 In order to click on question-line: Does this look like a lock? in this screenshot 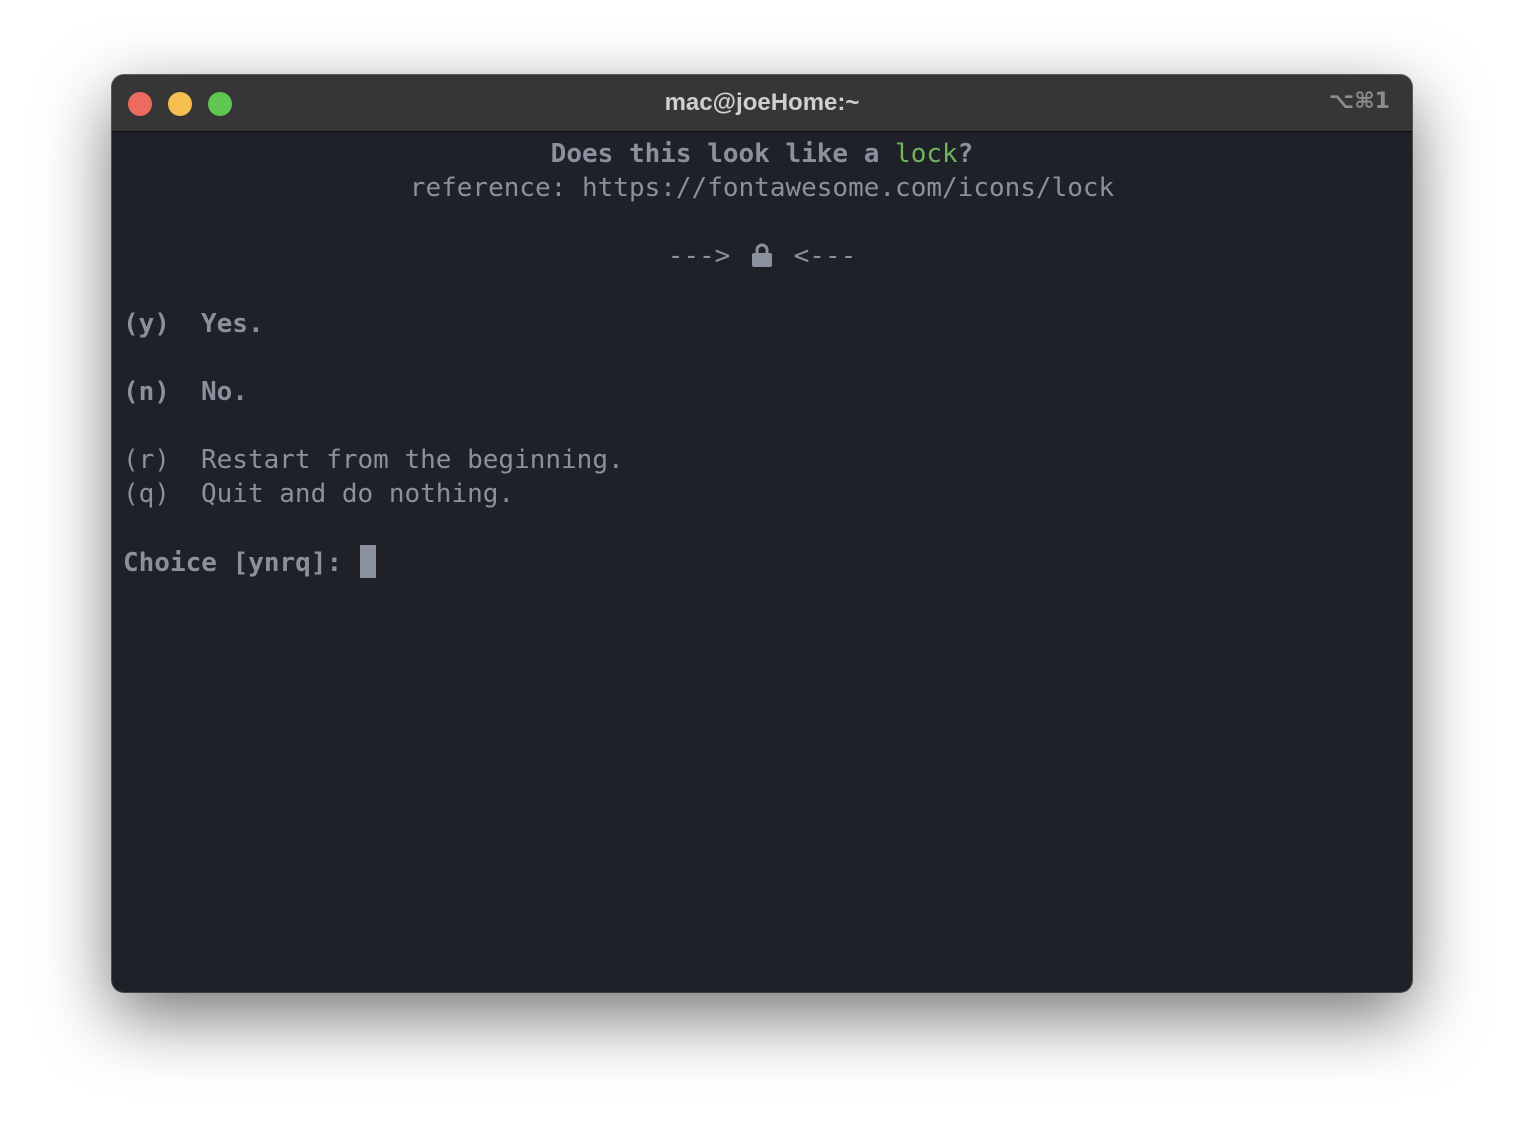, I will do `click(762, 154)`.